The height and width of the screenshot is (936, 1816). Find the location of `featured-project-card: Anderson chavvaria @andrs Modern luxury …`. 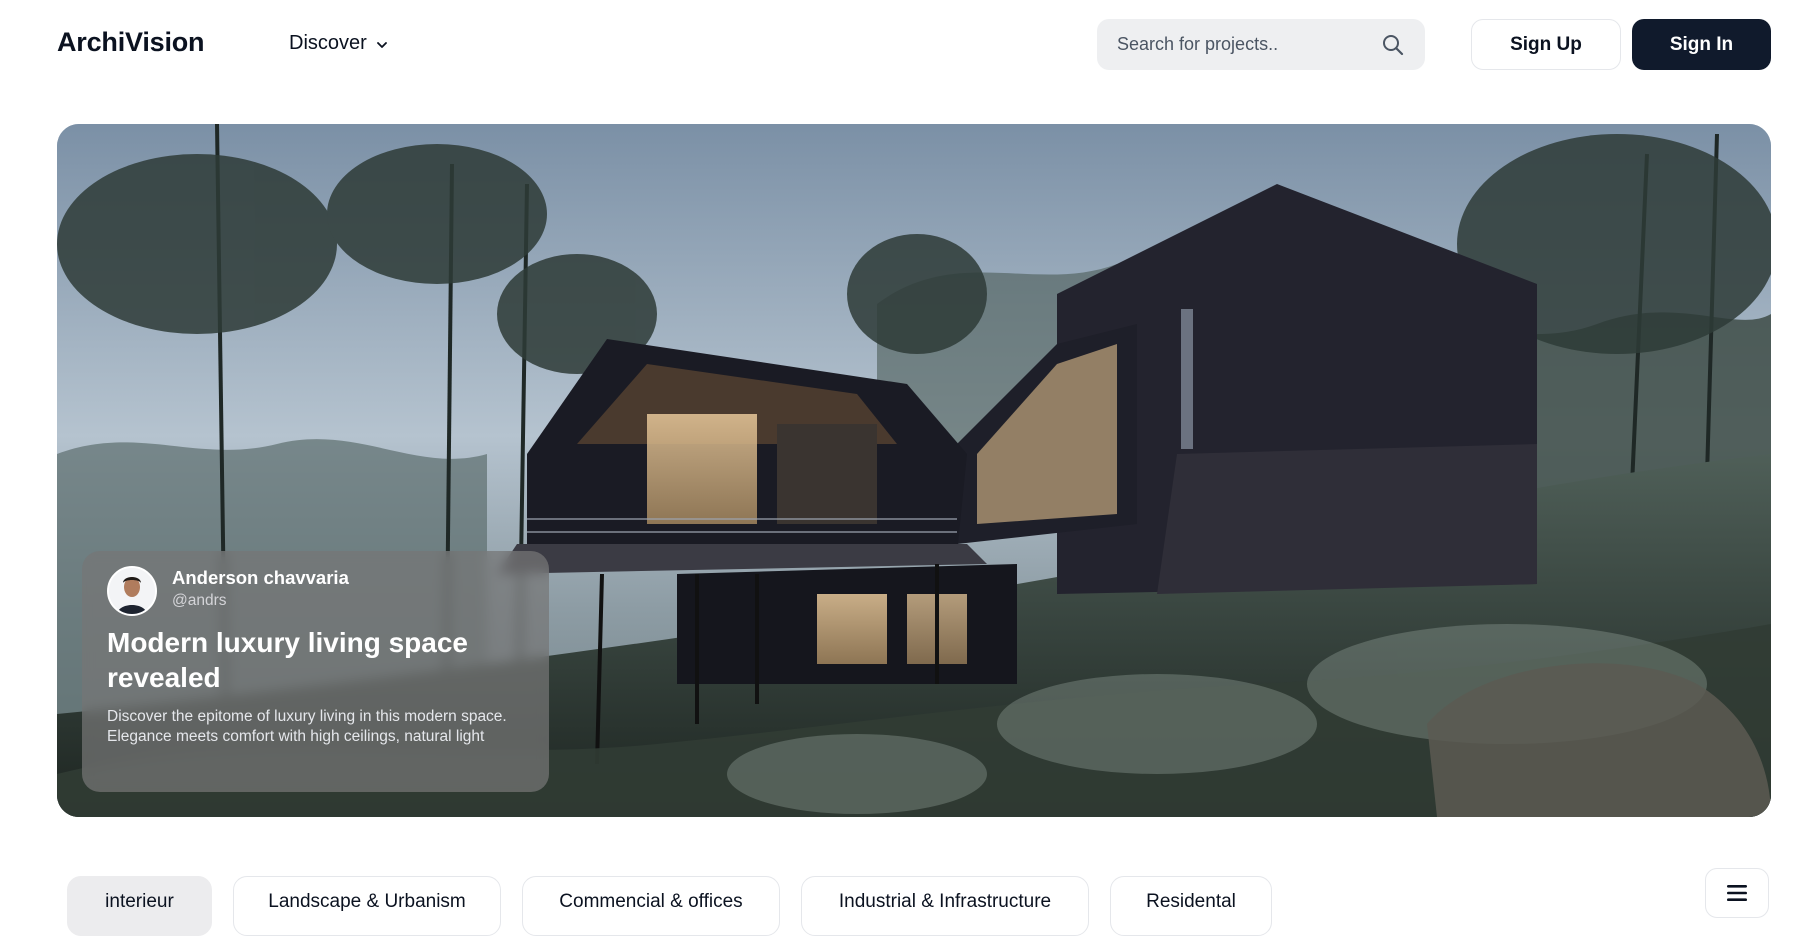

featured-project-card: Anderson chavvaria @andrs Modern luxury … is located at coordinates (315, 671).